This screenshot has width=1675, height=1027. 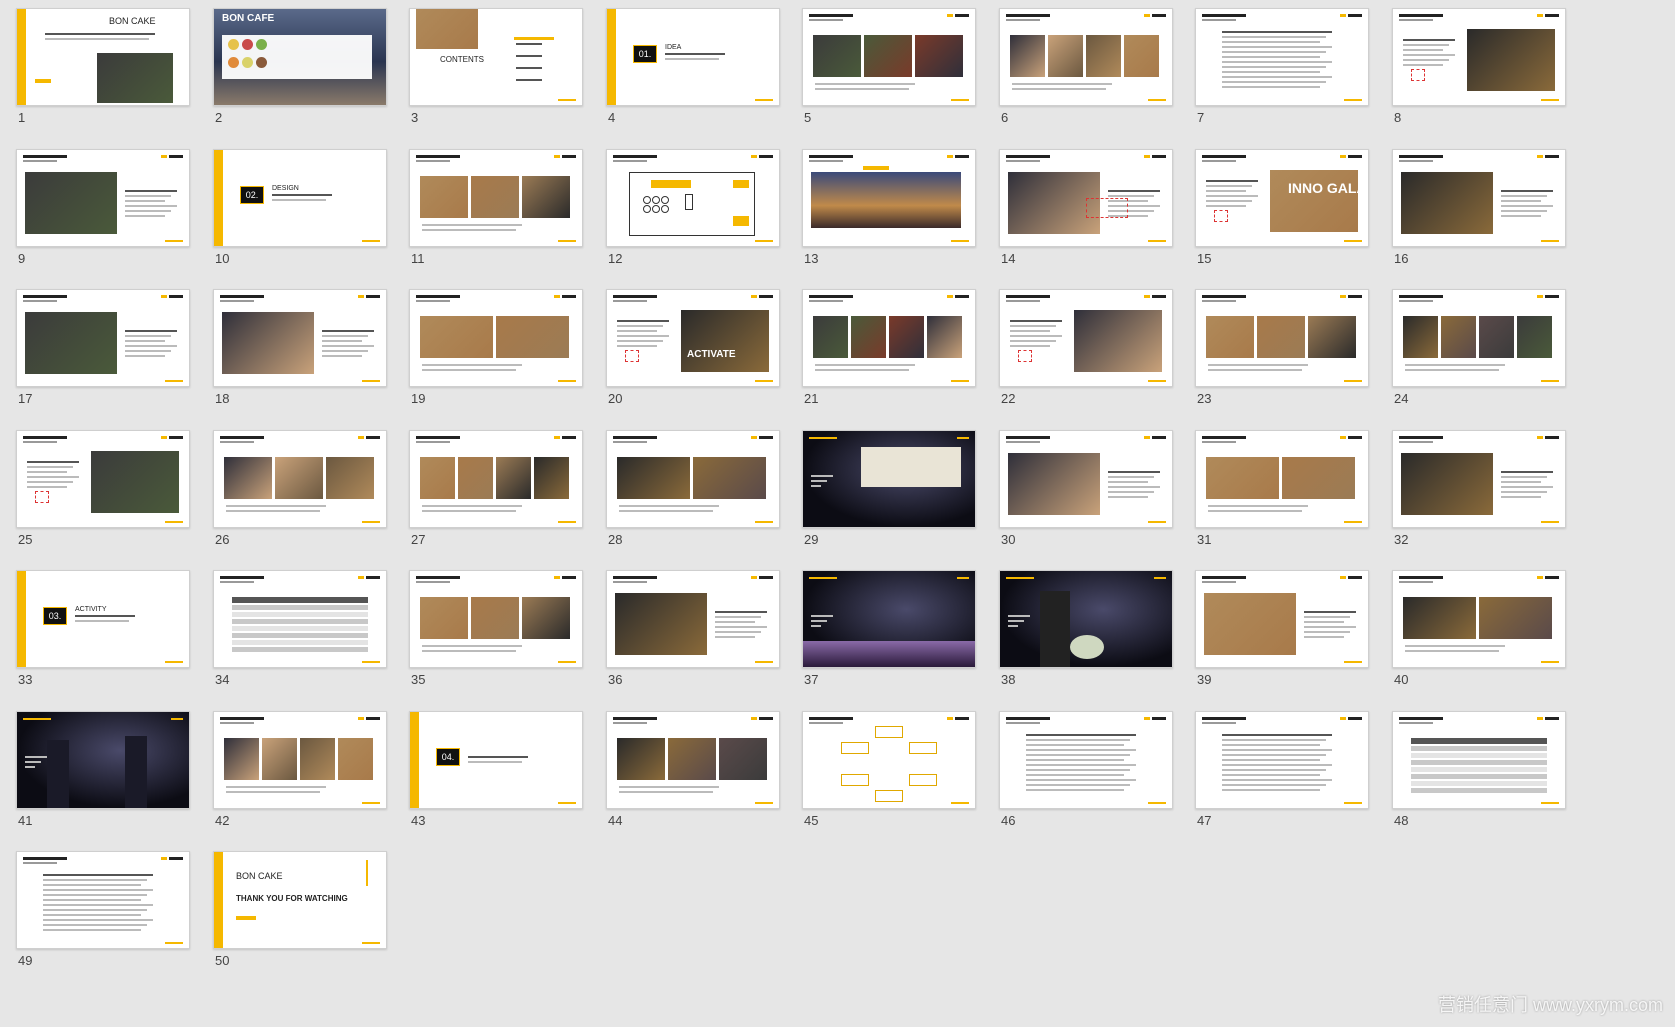 What do you see at coordinates (693, 338) in the screenshot?
I see `slide-thumbnail: ACTIVATE` at bounding box center [693, 338].